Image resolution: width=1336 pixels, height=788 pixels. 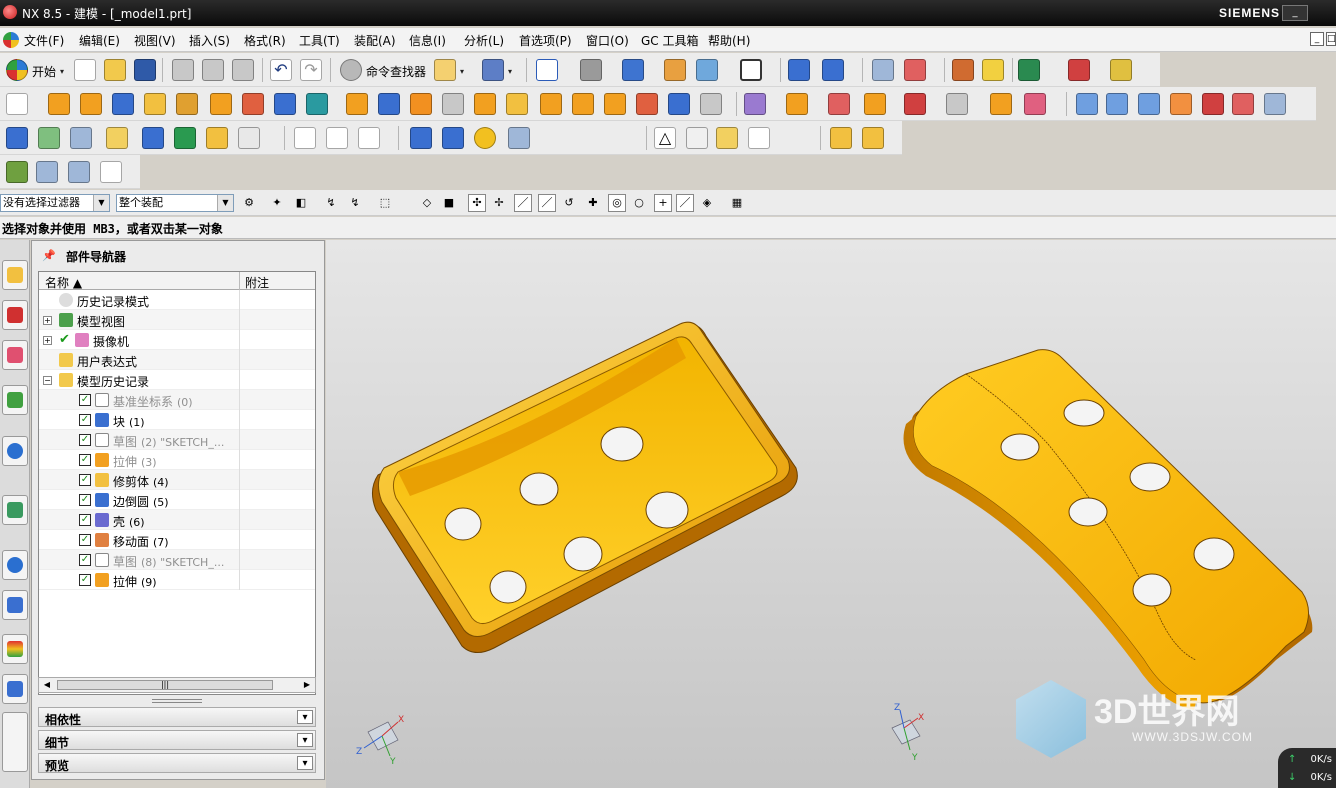 What do you see at coordinates (145, 70) in the screenshot?
I see `save-icon` at bounding box center [145, 70].